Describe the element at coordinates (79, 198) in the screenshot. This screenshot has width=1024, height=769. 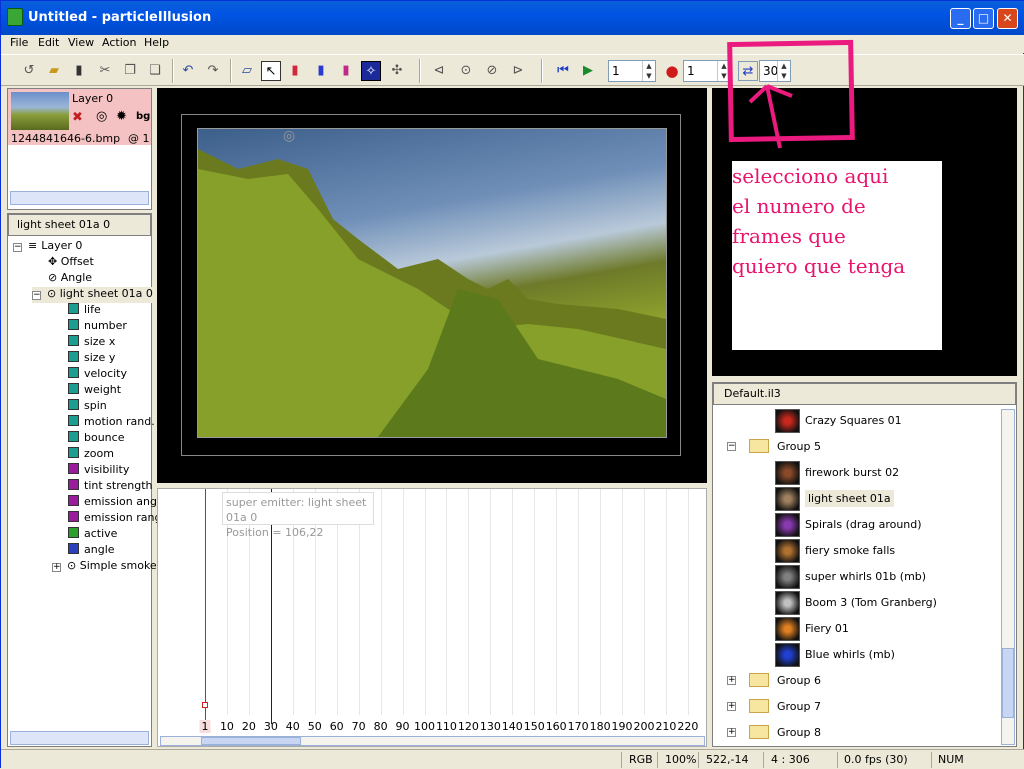
I see `layer-scrollbar` at that location.